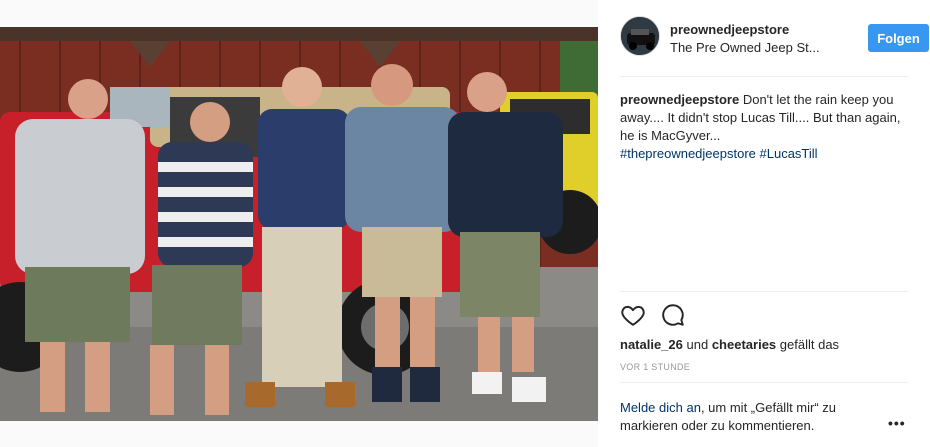 Image resolution: width=930 pixels, height=447 pixels. What do you see at coordinates (633, 315) in the screenshot?
I see `heart-icon` at bounding box center [633, 315].